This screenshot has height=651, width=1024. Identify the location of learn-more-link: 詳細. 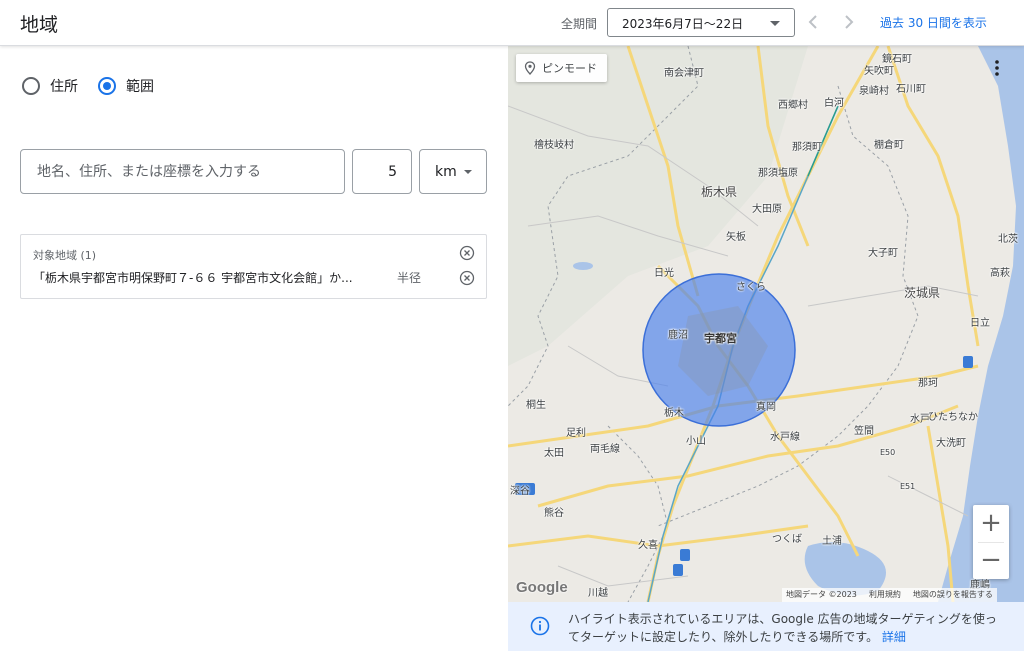
(894, 637).